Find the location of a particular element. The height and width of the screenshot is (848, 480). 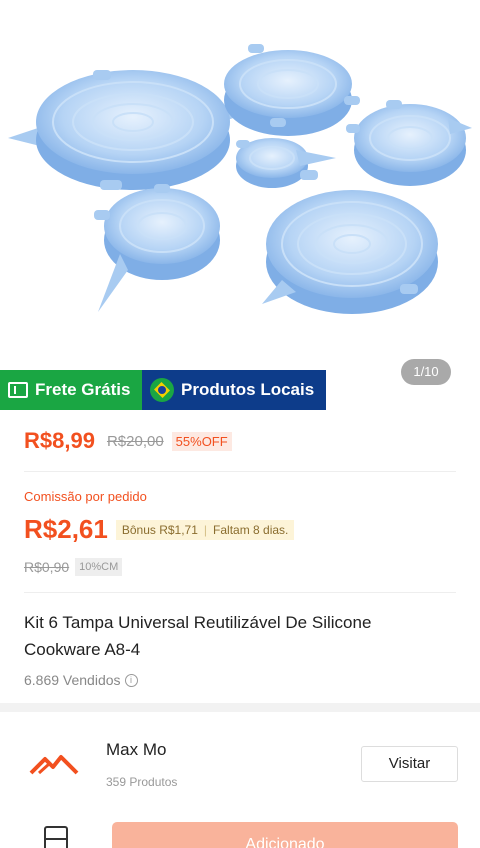

commission-old: R$0,90 is located at coordinates (47, 567).